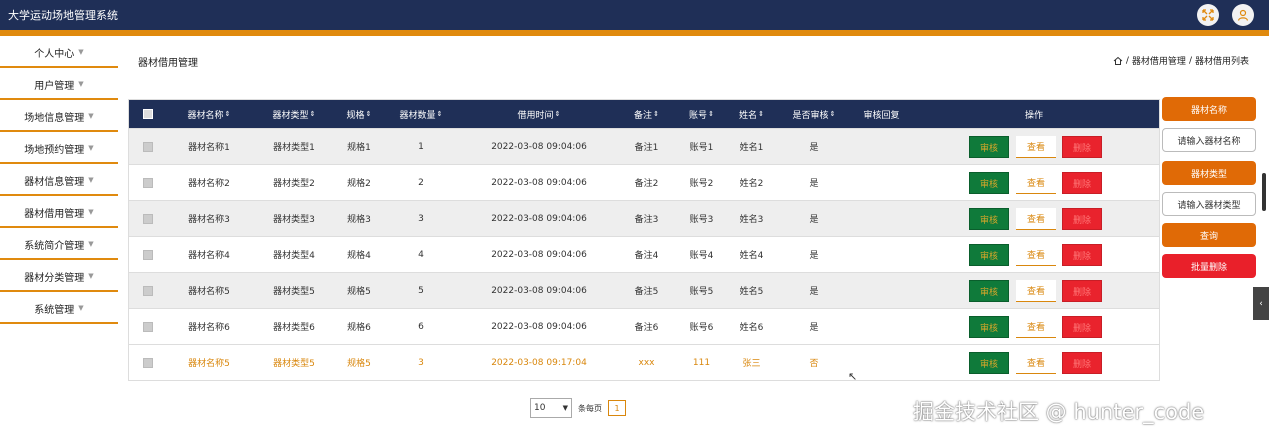  Describe the element at coordinates (1208, 15) in the screenshot. I see `fullscreen-button` at that location.